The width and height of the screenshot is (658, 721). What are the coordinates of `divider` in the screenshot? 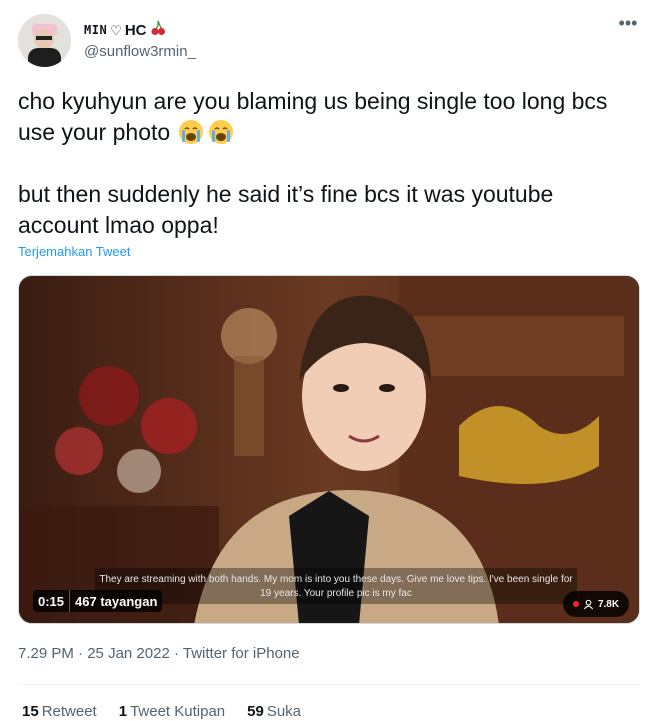 It's located at (329, 684).